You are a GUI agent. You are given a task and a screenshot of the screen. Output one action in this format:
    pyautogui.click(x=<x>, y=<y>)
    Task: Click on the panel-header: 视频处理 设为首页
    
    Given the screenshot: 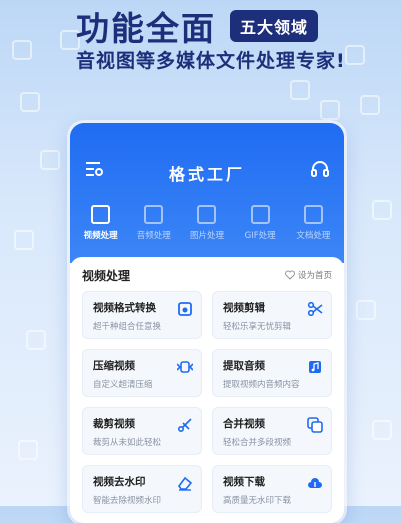 What is the action you would take?
    pyautogui.click(x=207, y=275)
    